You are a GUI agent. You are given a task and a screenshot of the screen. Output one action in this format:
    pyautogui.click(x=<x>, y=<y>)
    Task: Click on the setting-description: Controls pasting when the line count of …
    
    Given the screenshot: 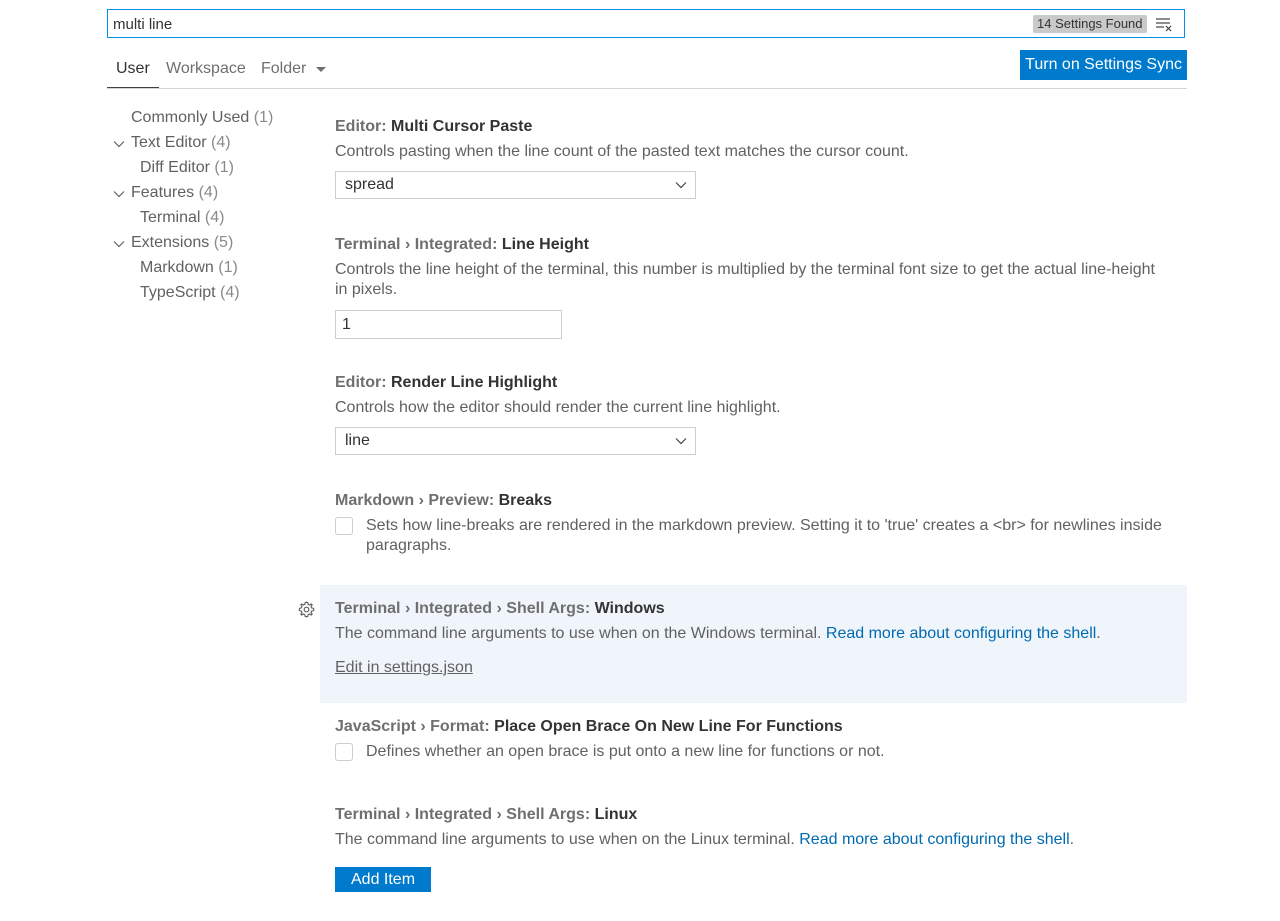 What is the action you would take?
    pyautogui.click(x=622, y=151)
    